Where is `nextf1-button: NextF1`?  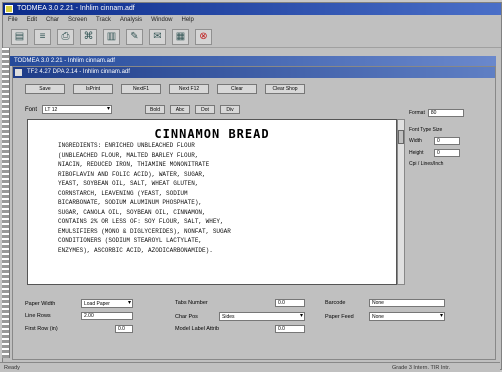 nextf1-button: NextF1 is located at coordinates (141, 89).